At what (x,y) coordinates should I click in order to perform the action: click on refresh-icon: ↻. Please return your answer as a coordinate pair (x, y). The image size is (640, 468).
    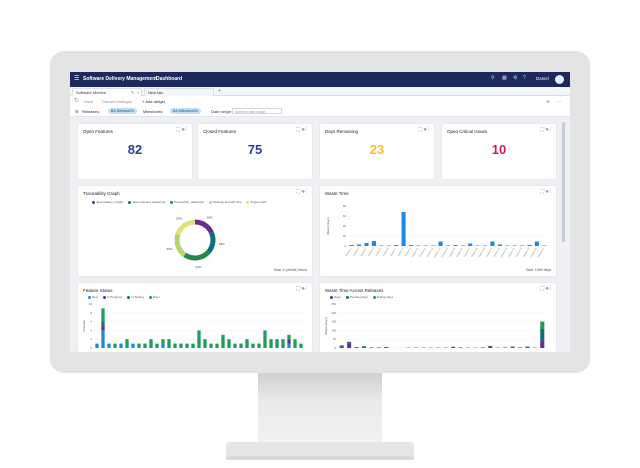
    Looking at the image, I should click on (76, 100).